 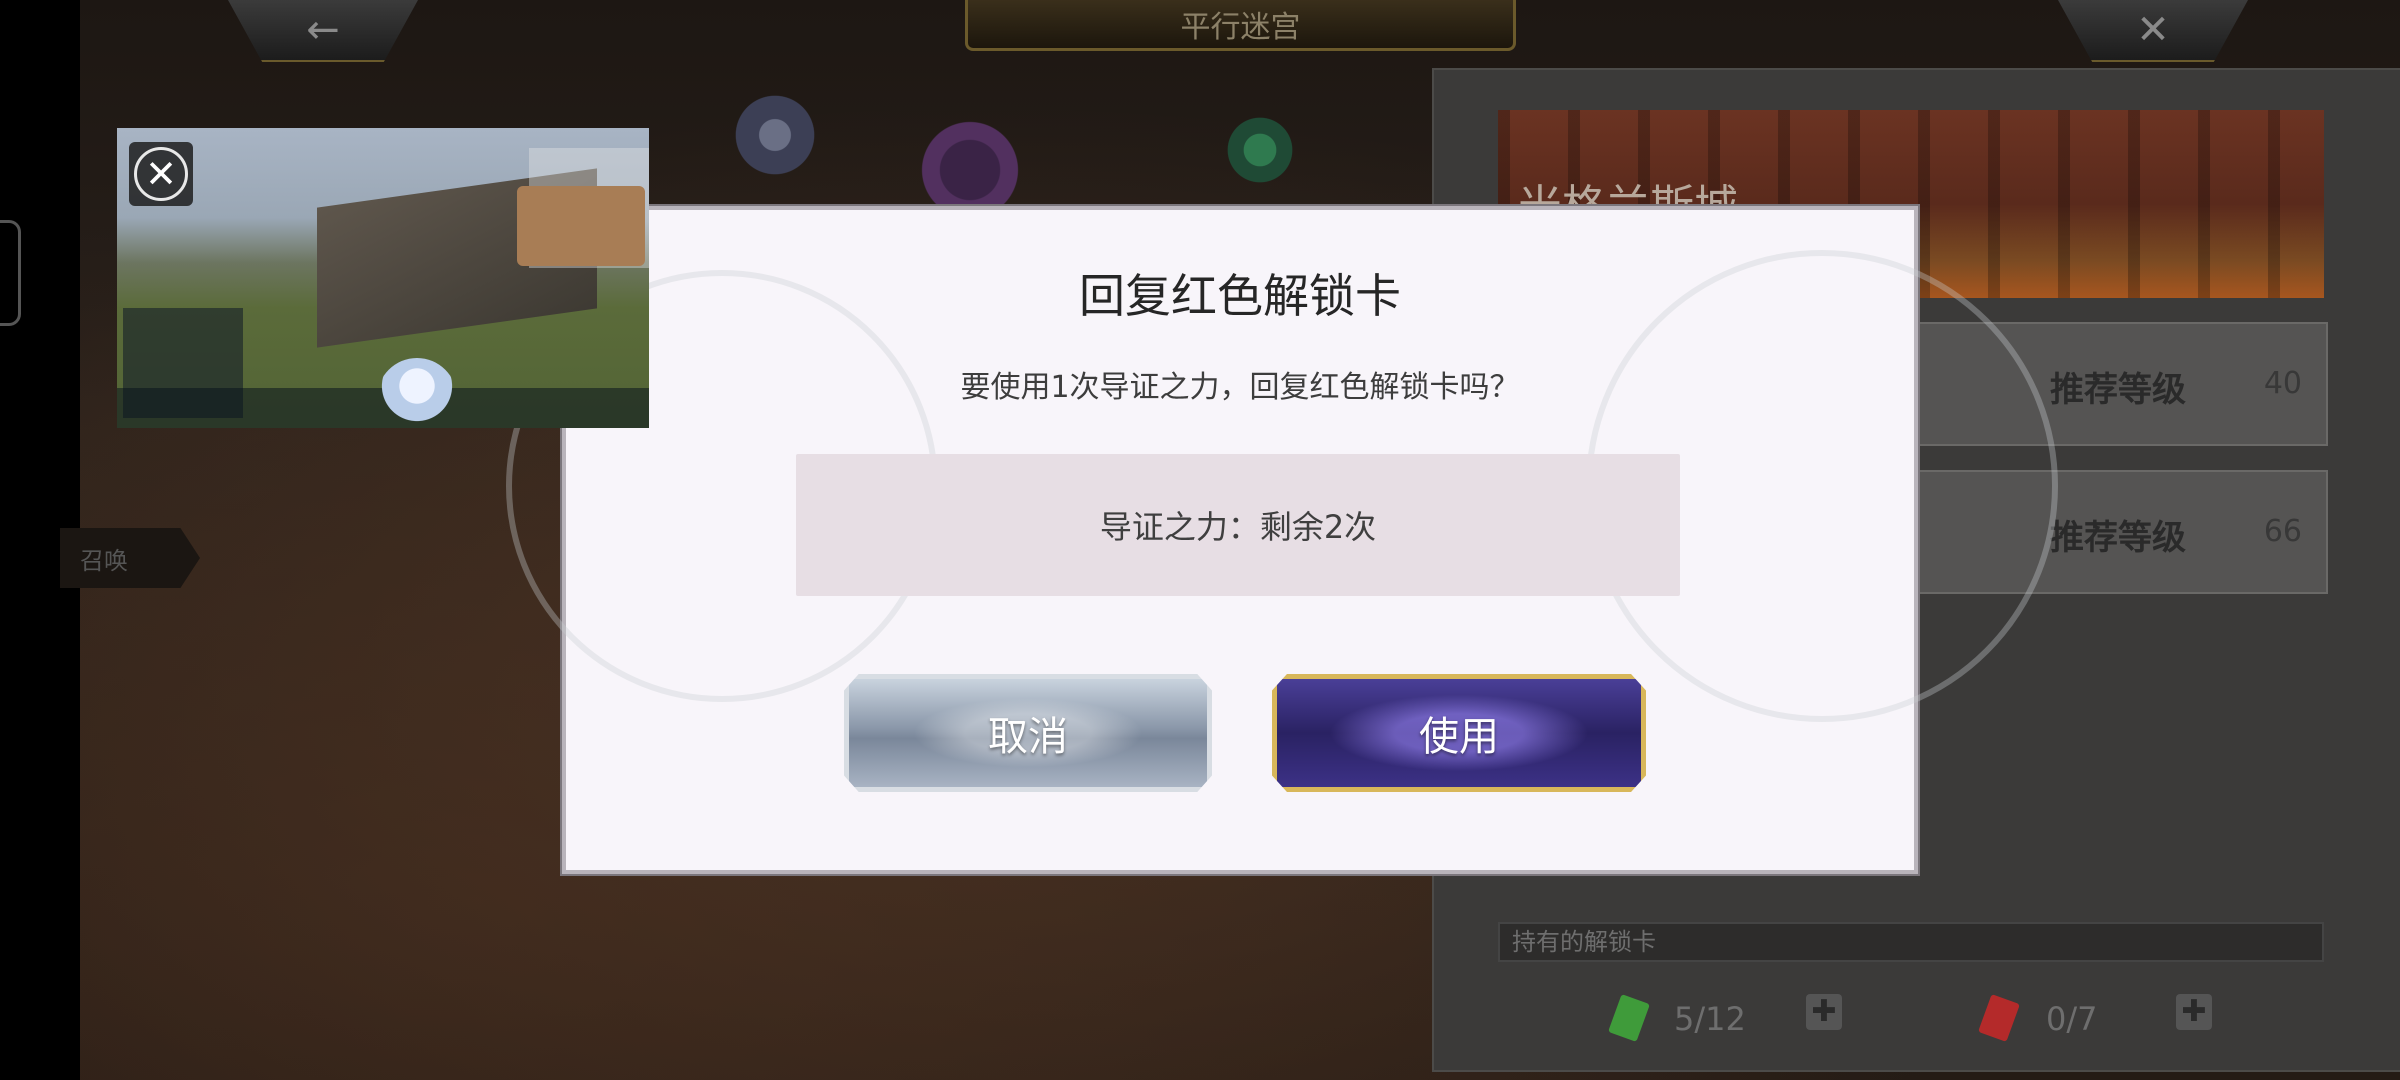 I want to click on green-card-count: 5/12, so click(x=1710, y=1019).